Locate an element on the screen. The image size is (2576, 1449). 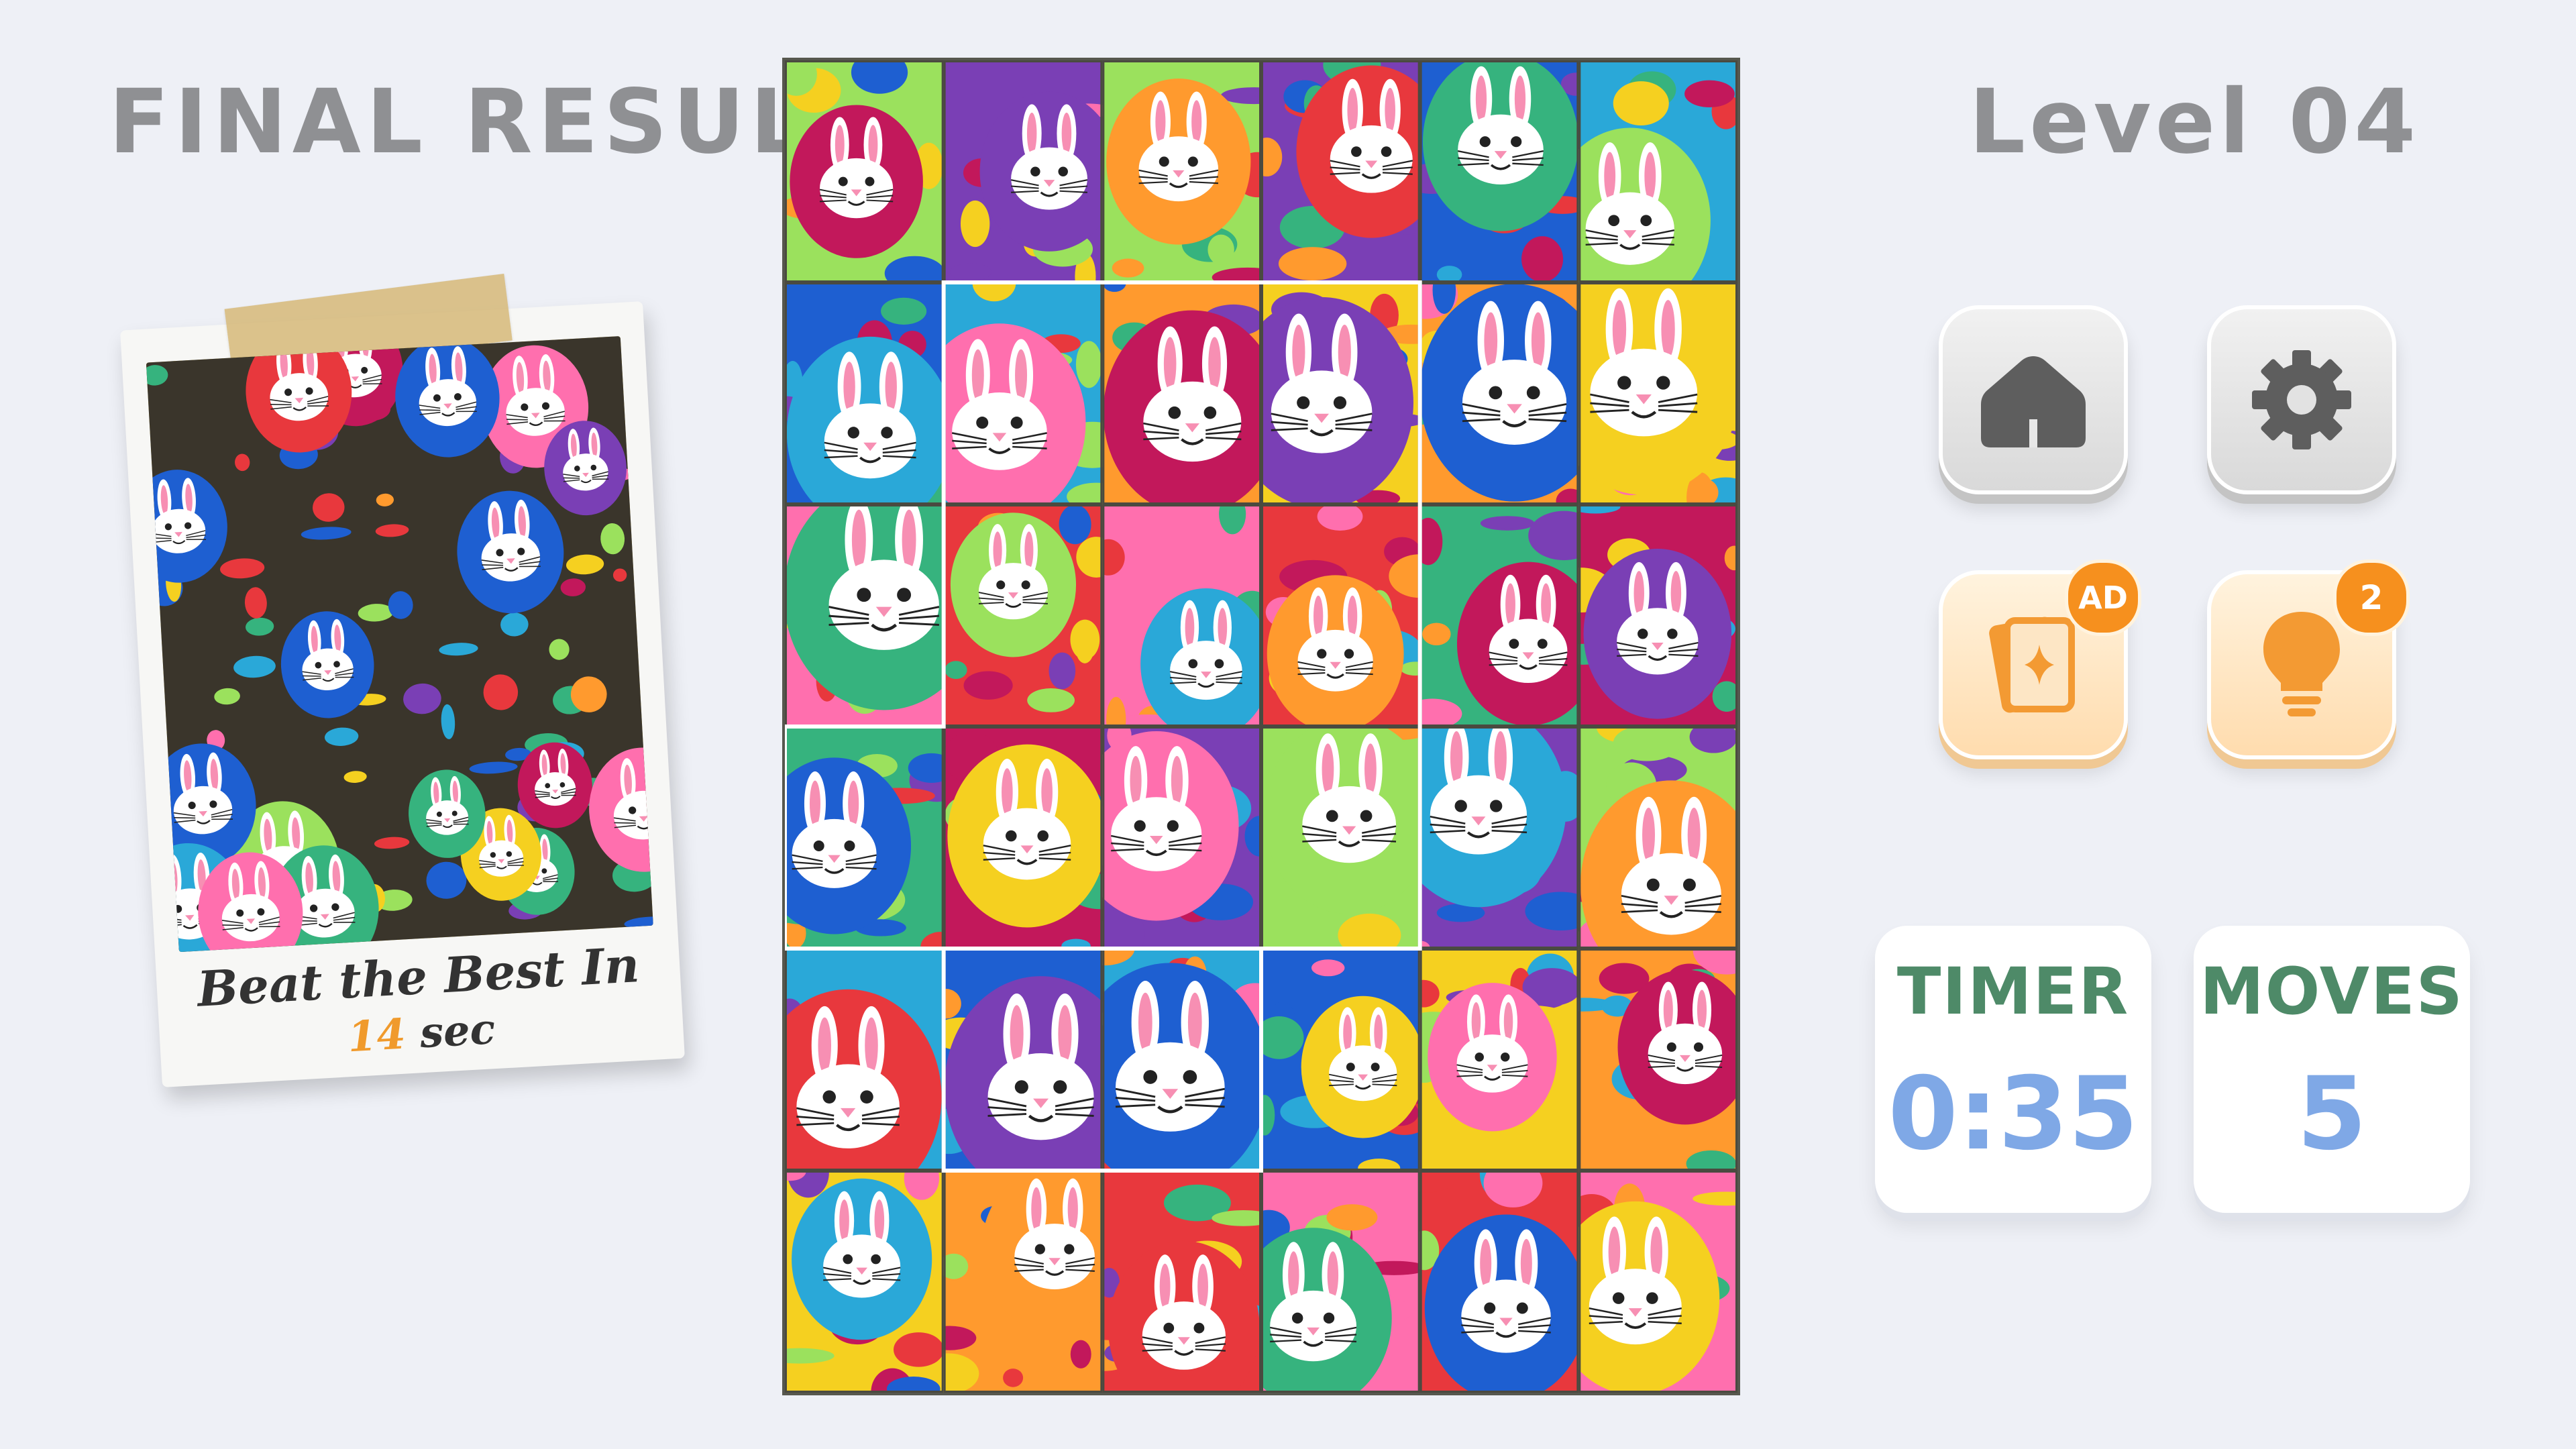
timer-card: TIMER 0:35 is located at coordinates (2013, 1069).